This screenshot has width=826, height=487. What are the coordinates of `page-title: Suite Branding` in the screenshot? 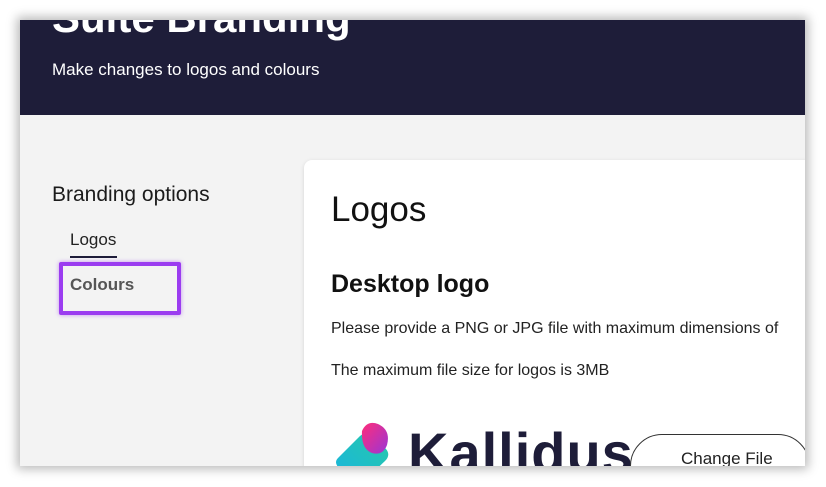 It's located at (201, 33).